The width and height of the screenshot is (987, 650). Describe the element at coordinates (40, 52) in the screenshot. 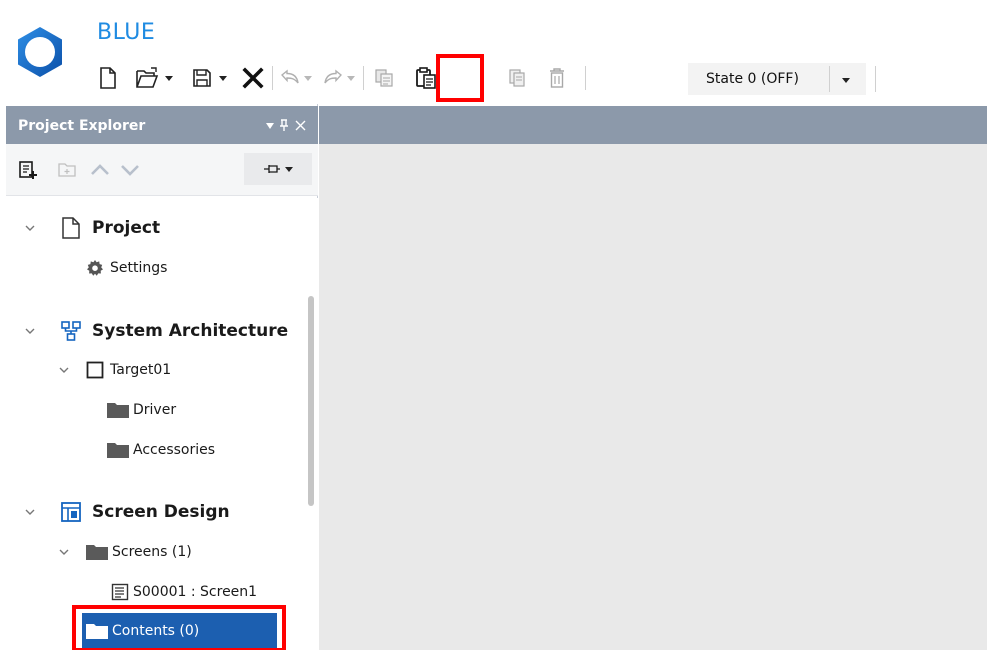

I see `app-logo-icon` at that location.